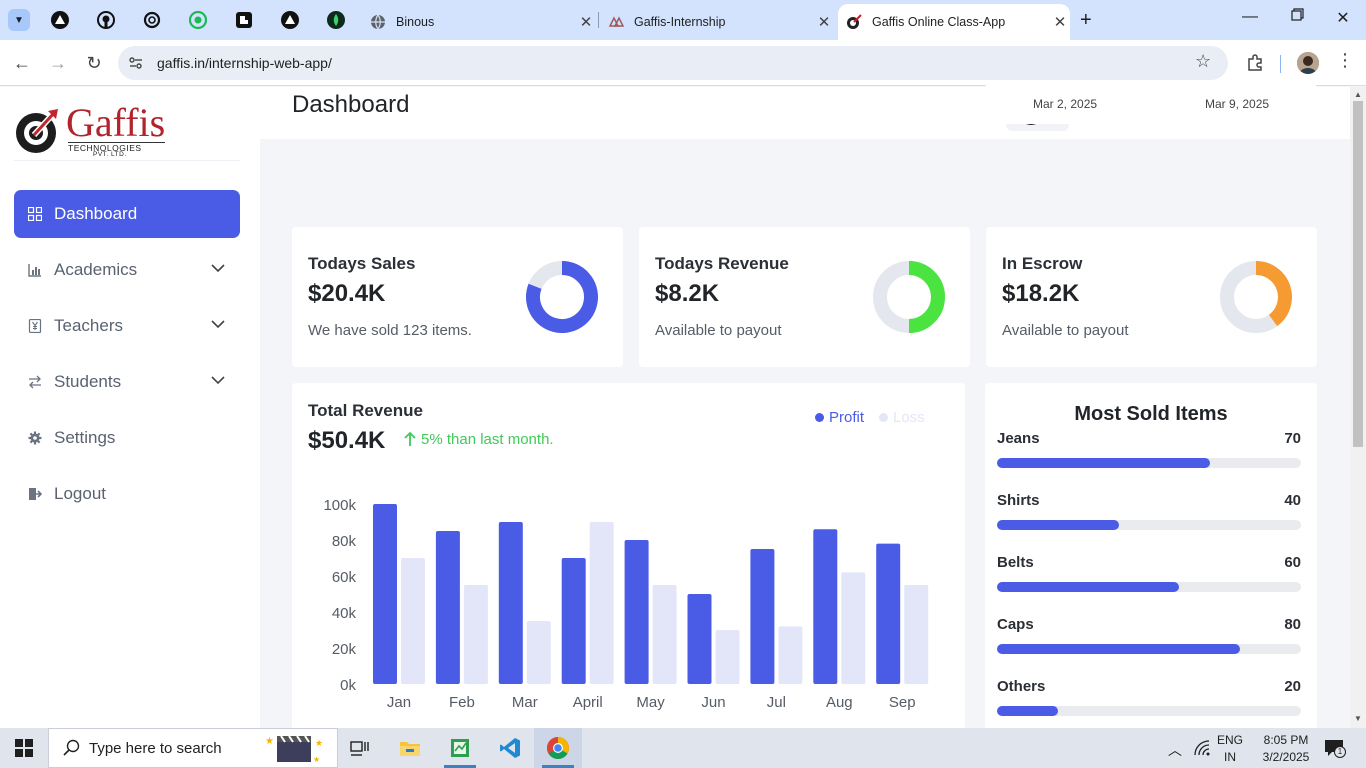 This screenshot has width=1366, height=768. I want to click on address-bar: gaffis.in/internship-web-app/, so click(673, 63).